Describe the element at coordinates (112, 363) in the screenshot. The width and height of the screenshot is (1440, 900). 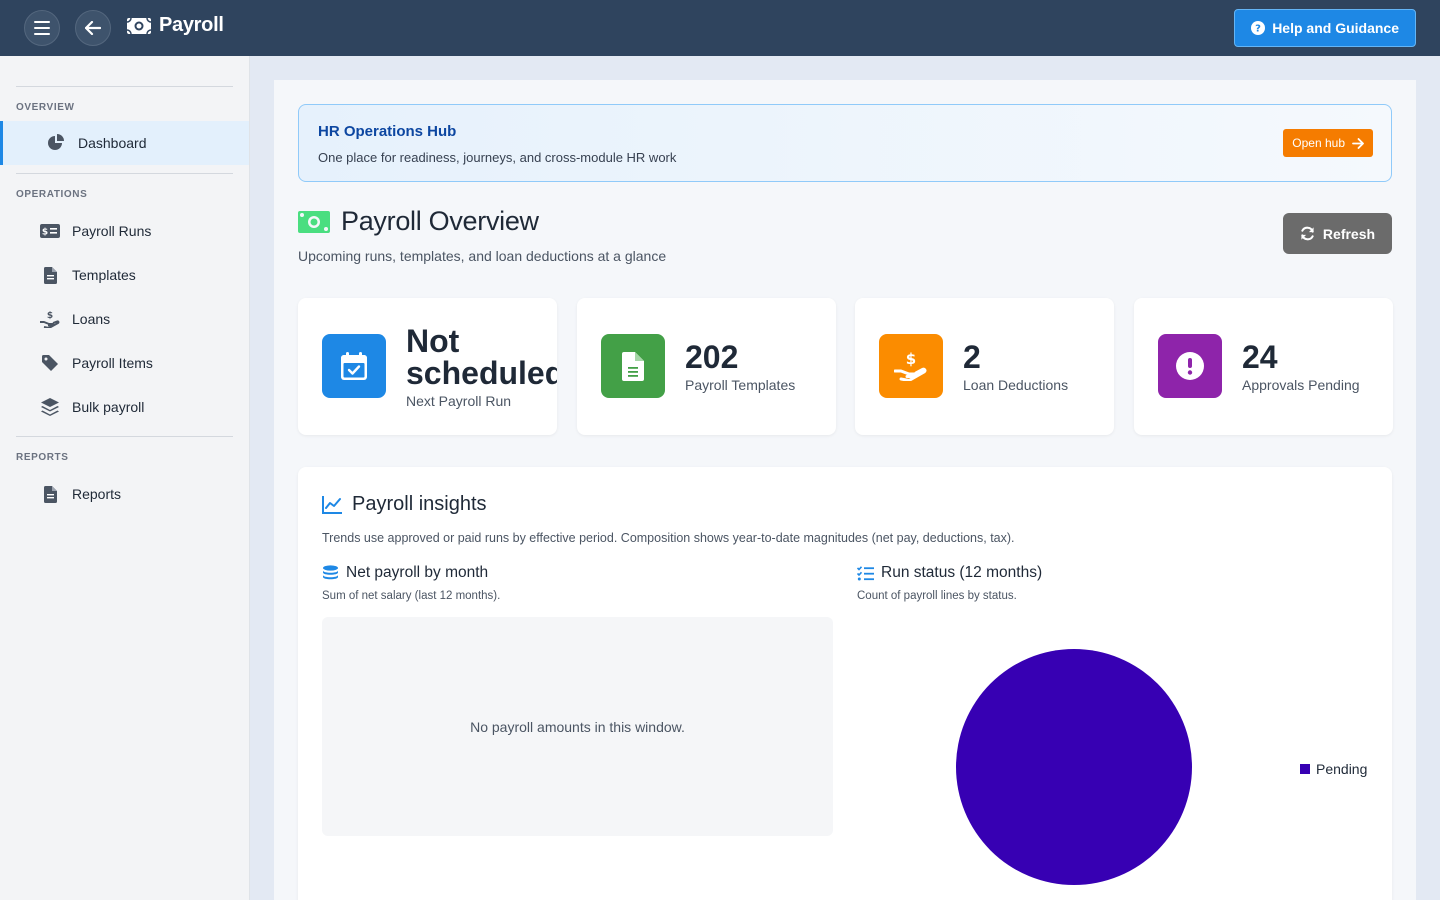
I see `sidebar-item-label: Payroll Items` at that location.